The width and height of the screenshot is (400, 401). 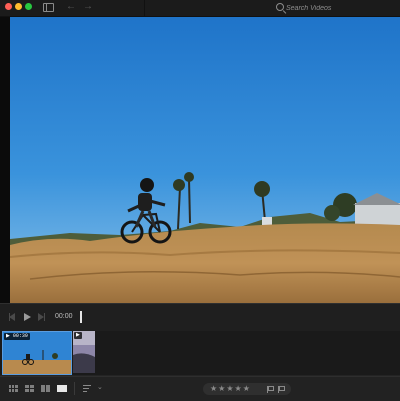 What do you see at coordinates (200, 353) in the screenshot?
I see `filmstrip: ▶ 00:39 ▶` at bounding box center [200, 353].